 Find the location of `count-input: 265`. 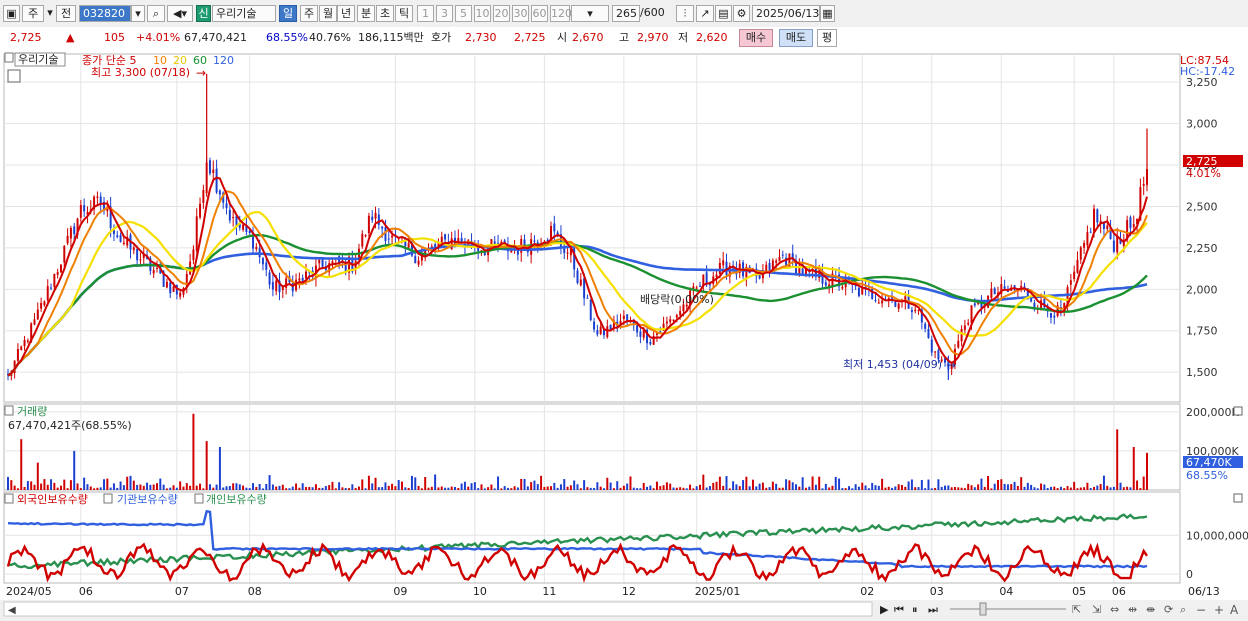

count-input: 265 is located at coordinates (626, 13).